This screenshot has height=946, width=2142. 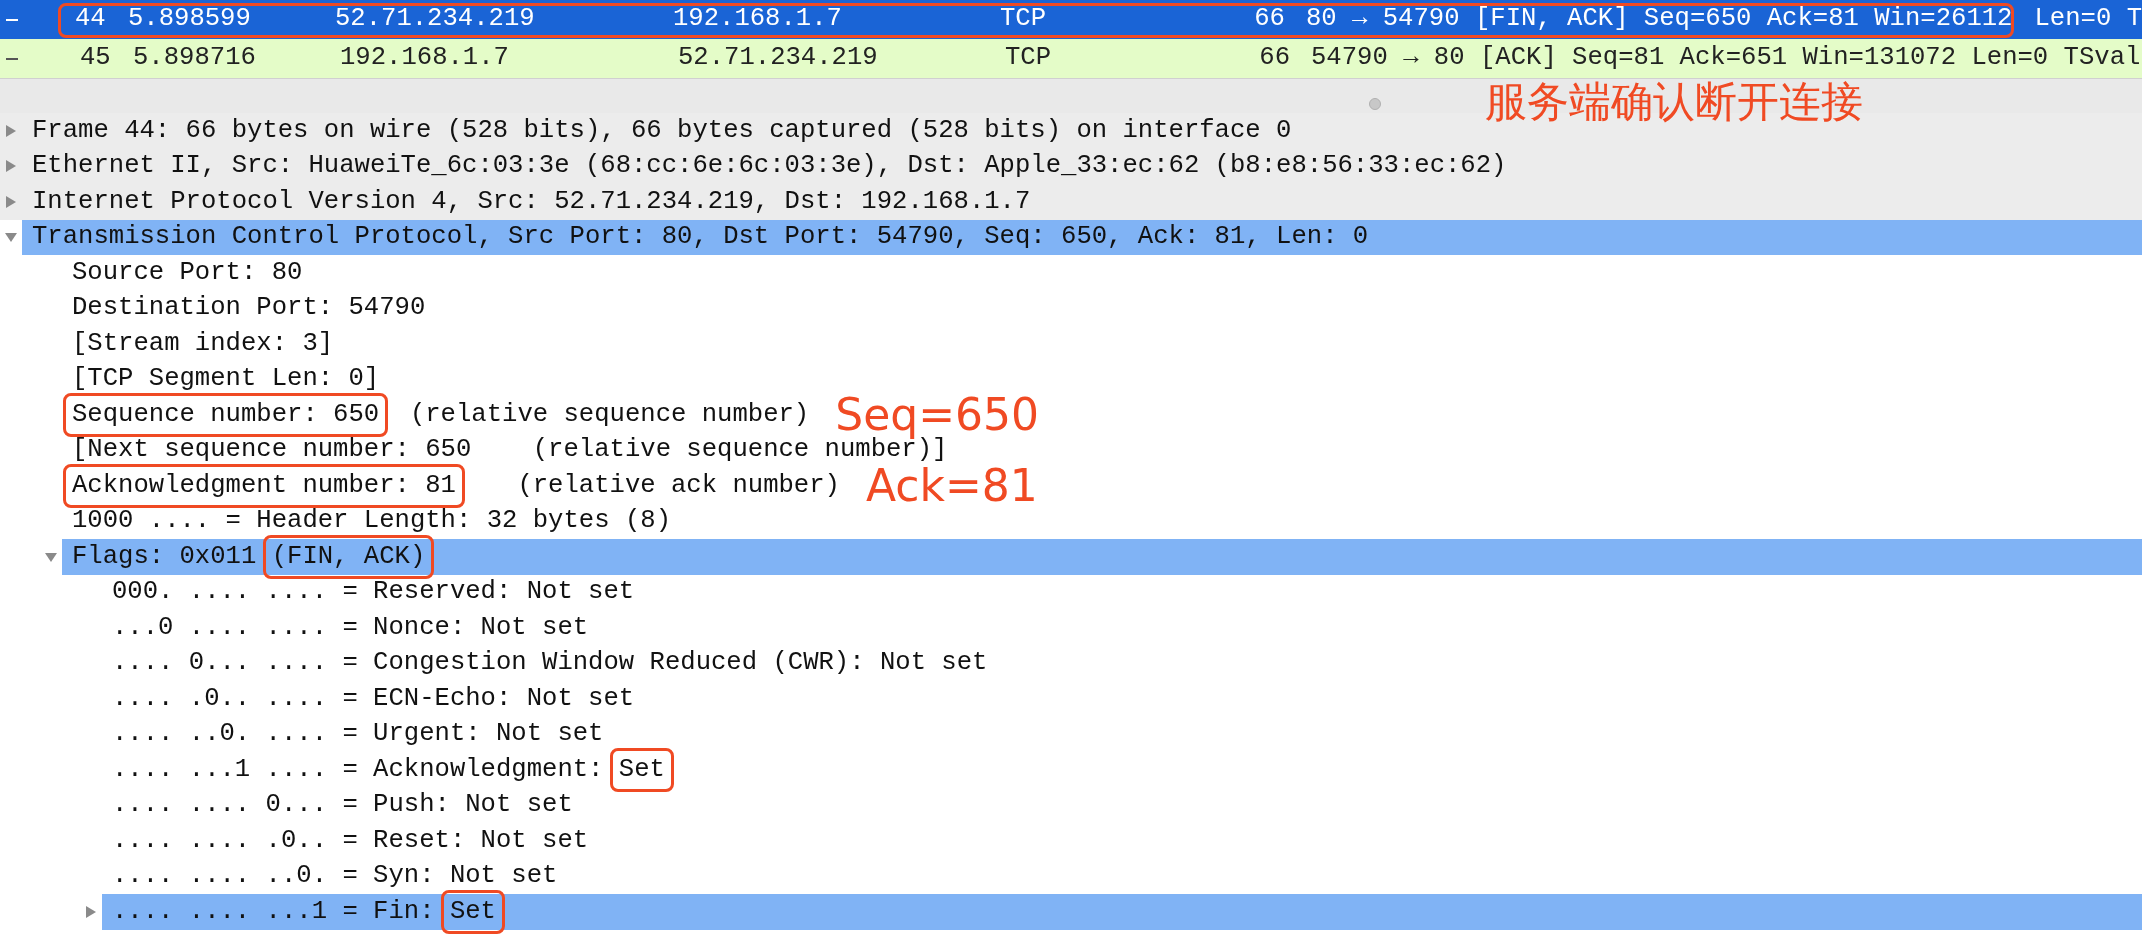 What do you see at coordinates (274, 911) in the screenshot?
I see `field-text: .... .... ...1 = Fin:` at bounding box center [274, 911].